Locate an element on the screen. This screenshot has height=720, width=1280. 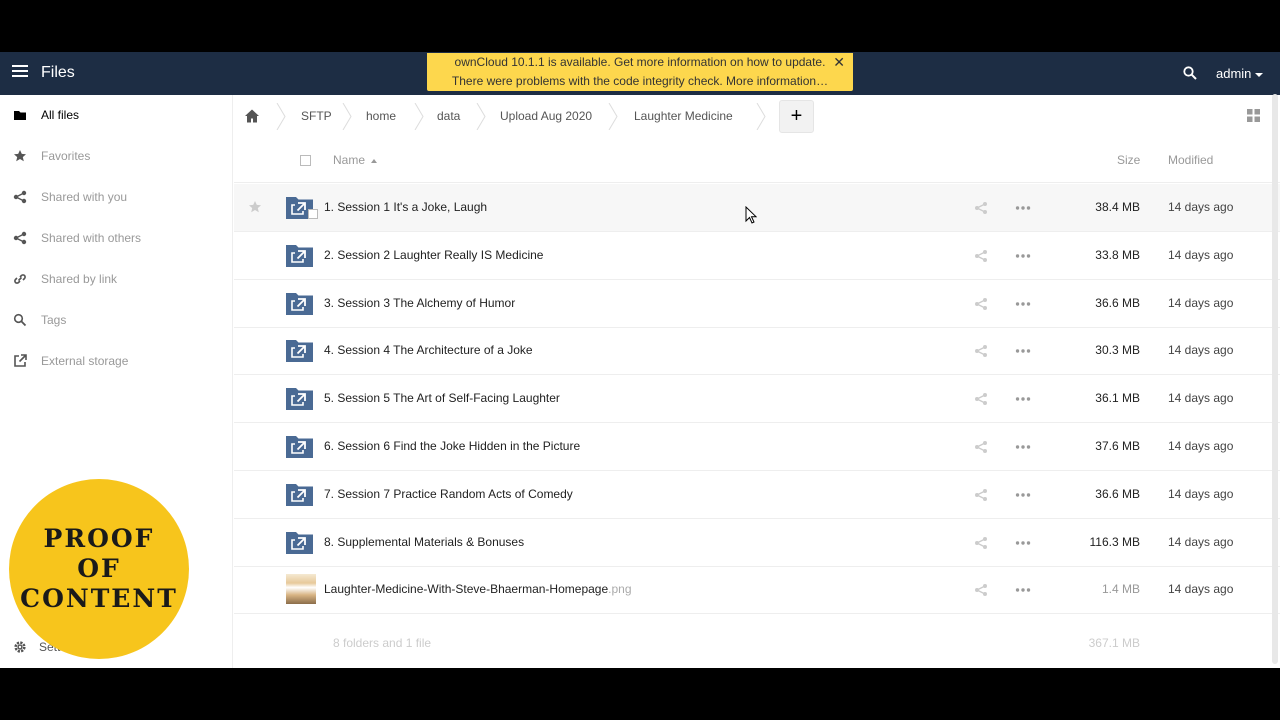
user-name: admin is located at coordinates (1234, 73).